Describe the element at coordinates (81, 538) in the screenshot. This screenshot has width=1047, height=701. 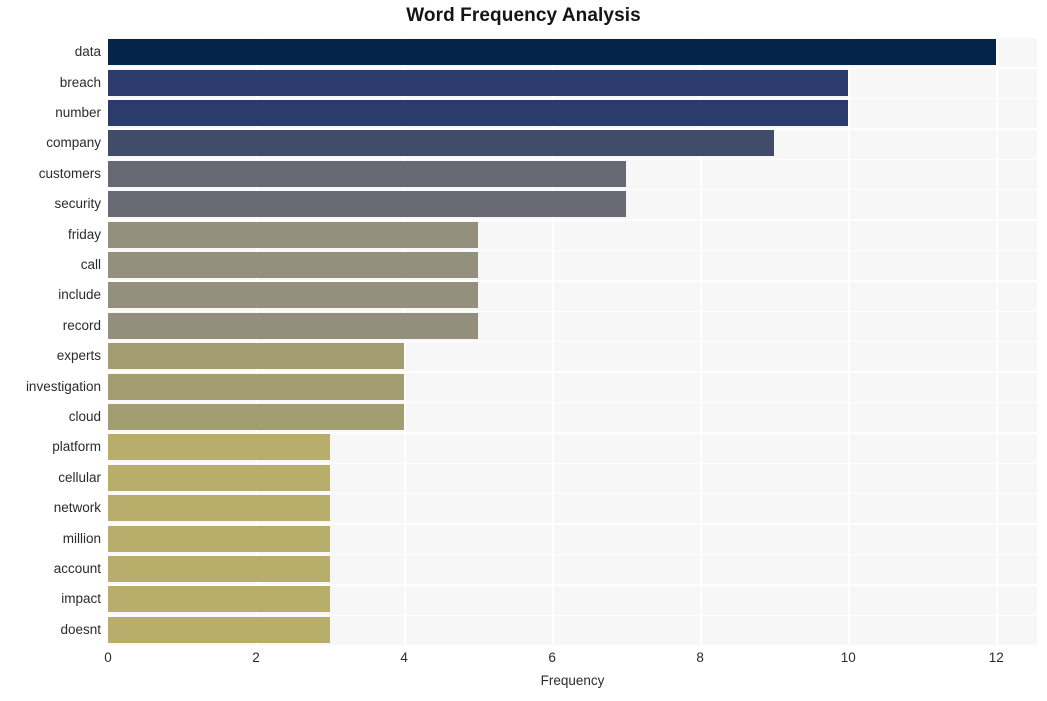
I see `y-tick-label: million` at that location.